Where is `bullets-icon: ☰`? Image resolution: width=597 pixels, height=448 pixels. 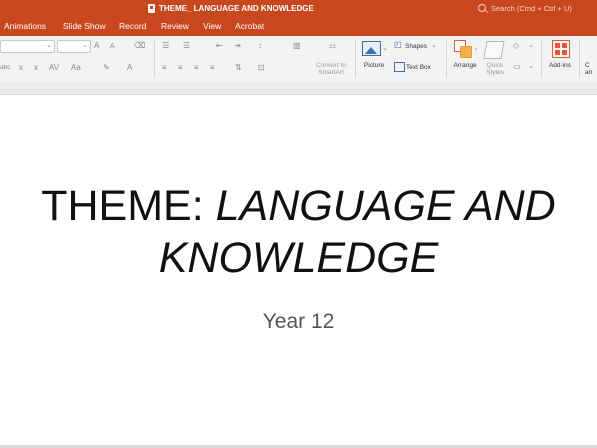 bullets-icon: ☰ is located at coordinates (165, 46).